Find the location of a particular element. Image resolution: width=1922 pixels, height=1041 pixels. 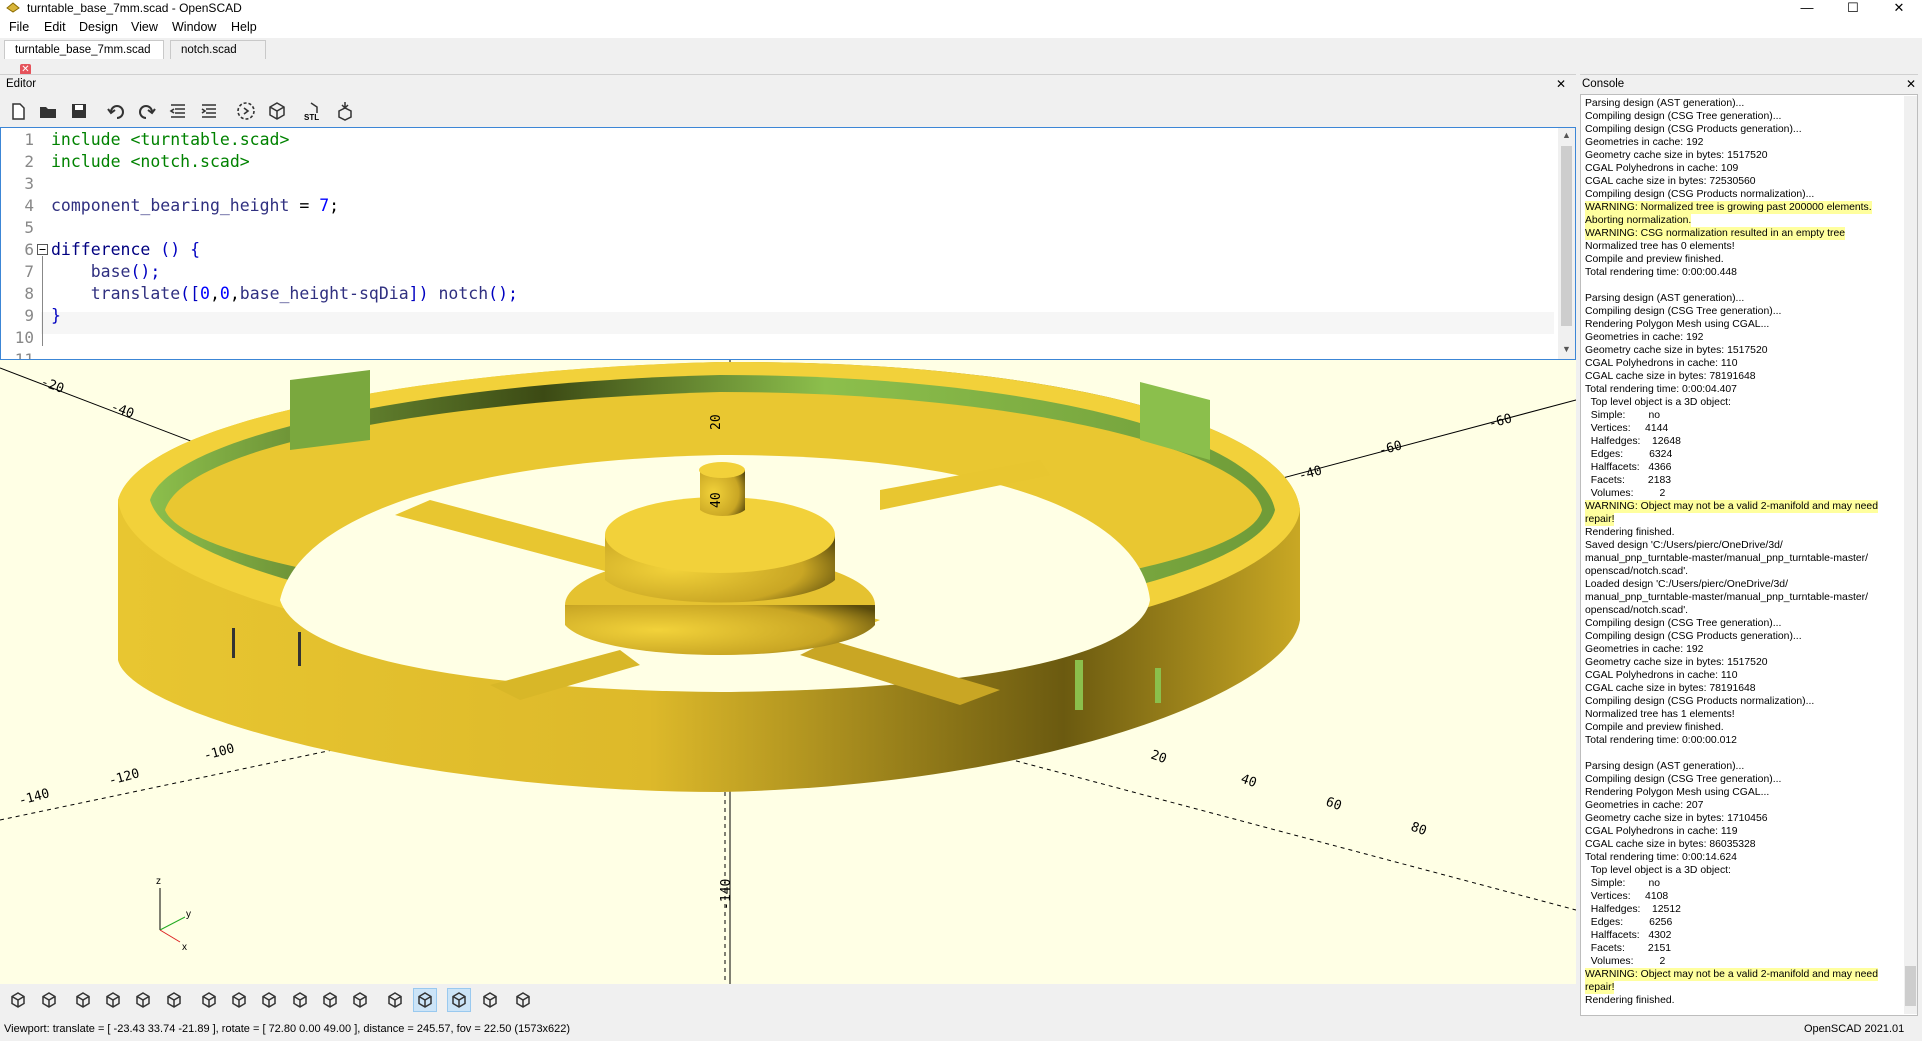

show-edges-icon is located at coordinates (523, 1000).